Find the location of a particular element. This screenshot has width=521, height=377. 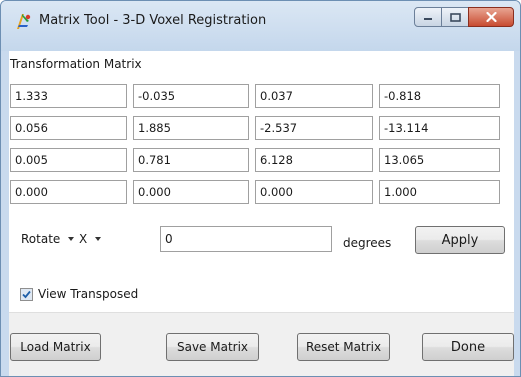

title-bar: Matrix Tool - 3-D Voxel Registration is located at coordinates (260, 26).